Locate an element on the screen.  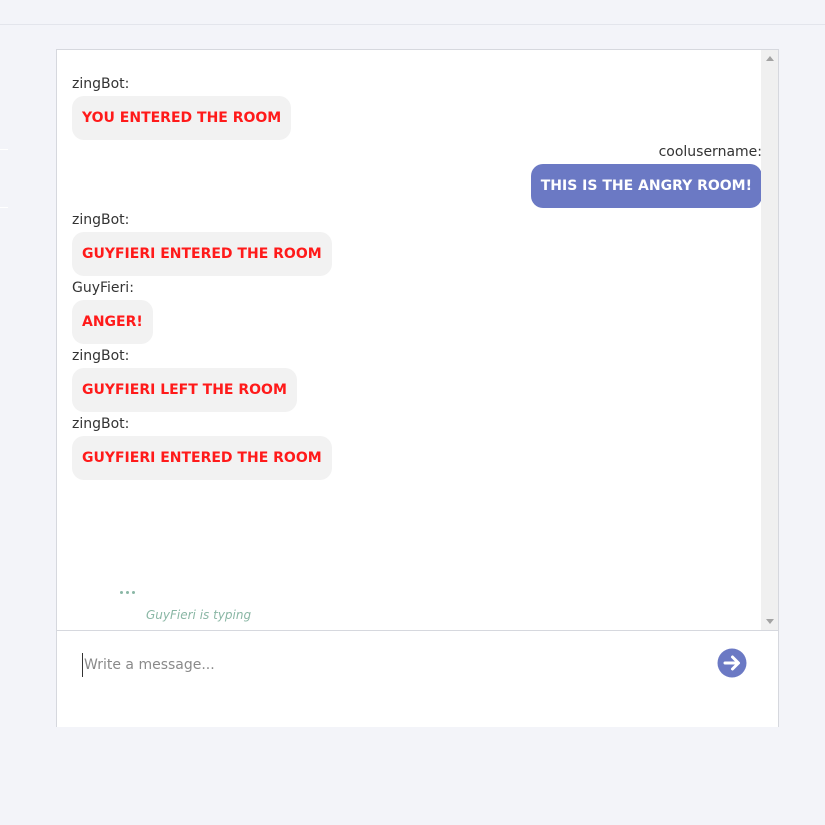
scrollbar is located at coordinates (769, 340).